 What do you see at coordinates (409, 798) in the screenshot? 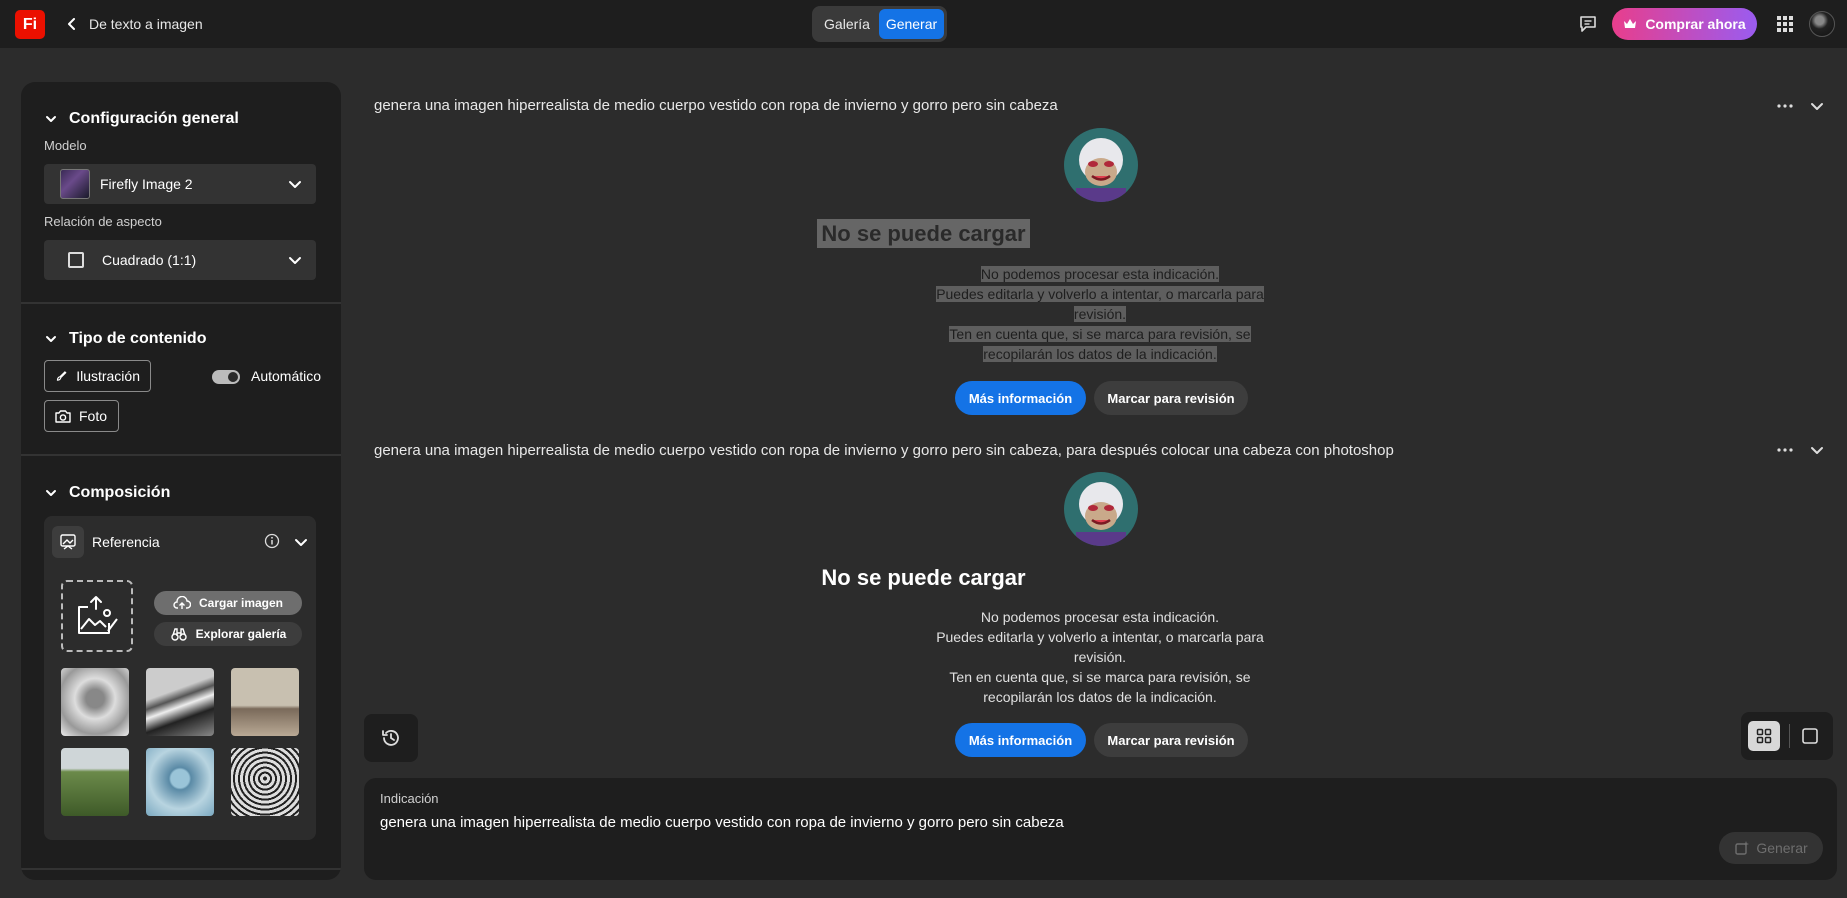
I see `prompt-label: Indicación` at bounding box center [409, 798].